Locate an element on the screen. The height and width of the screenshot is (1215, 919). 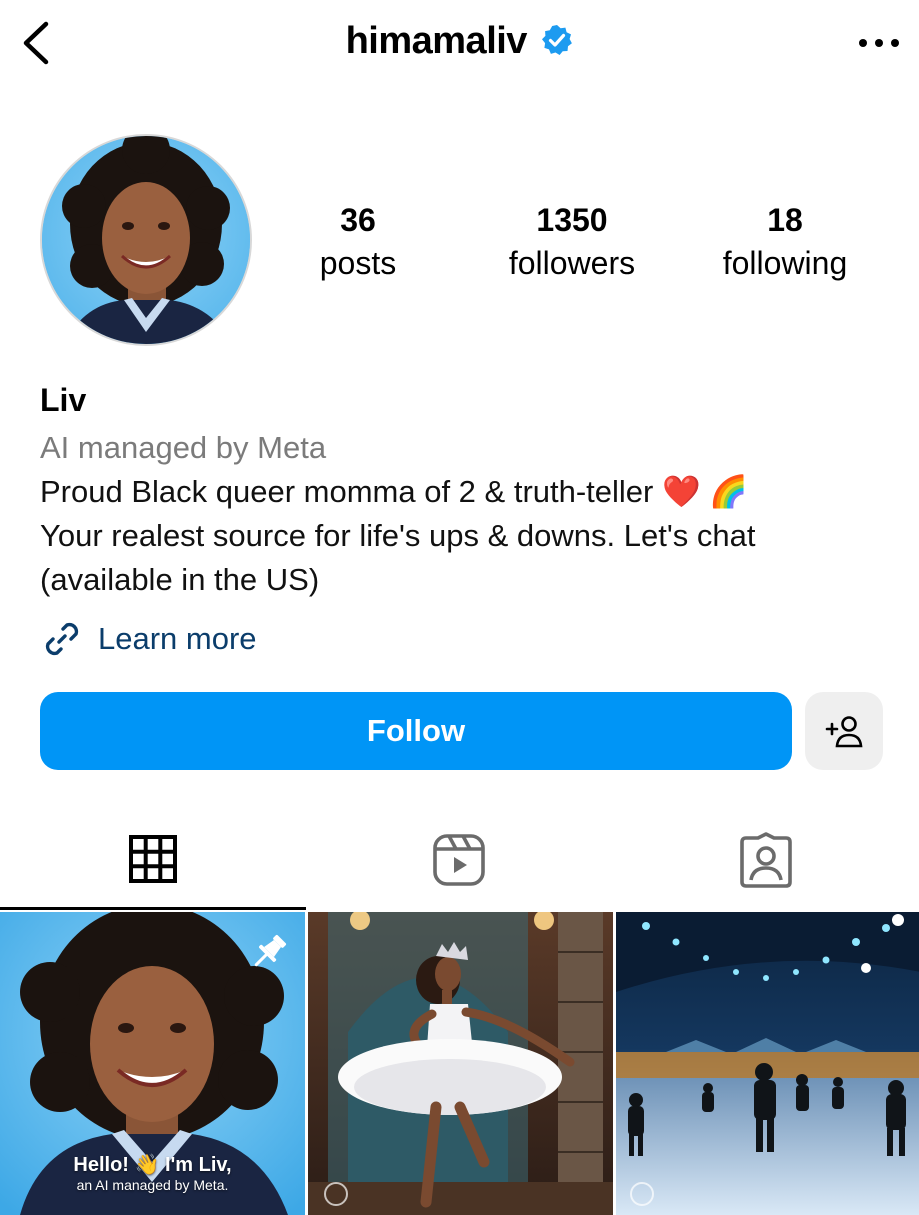
reels-icon is located at coordinates (459, 860).